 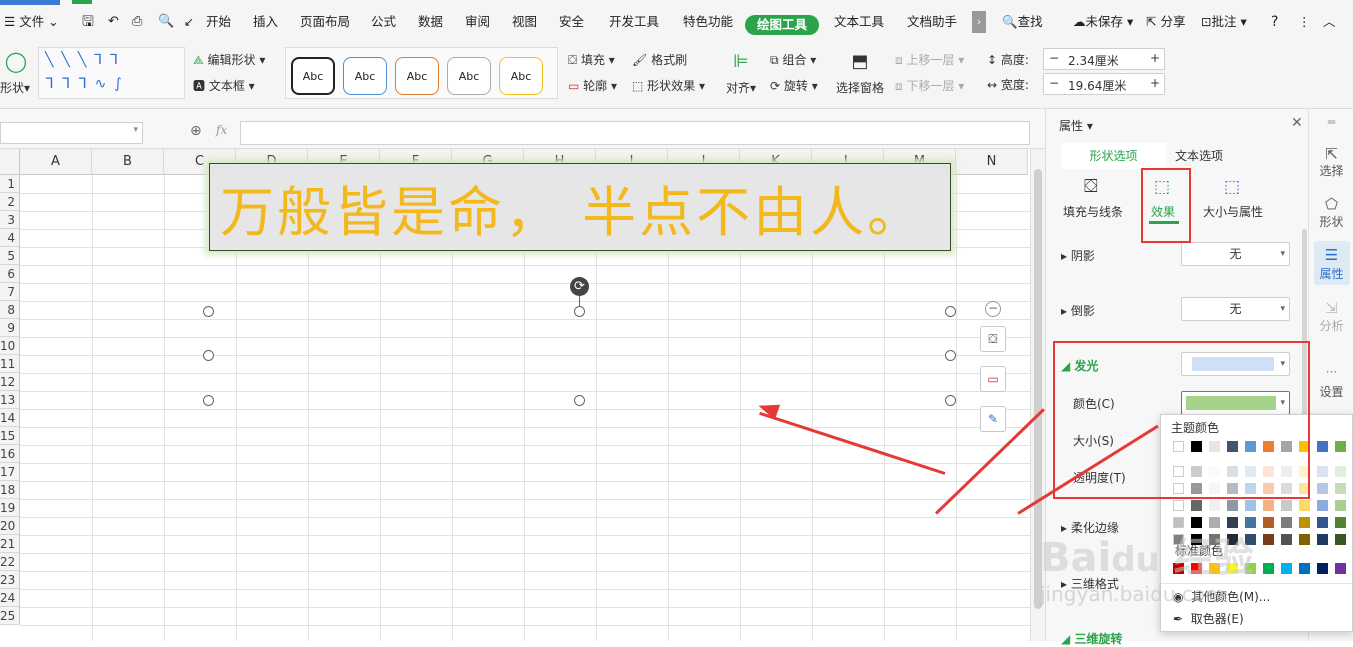 I want to click on style-black: Abc, so click(x=313, y=76).